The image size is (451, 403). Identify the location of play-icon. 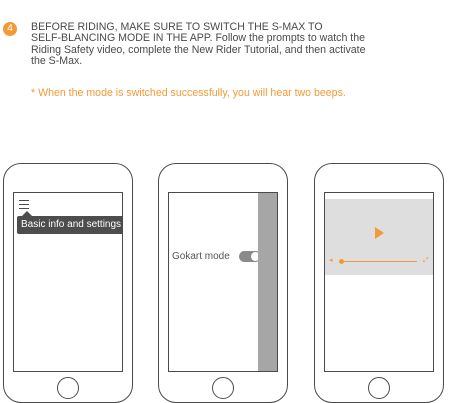
(379, 233).